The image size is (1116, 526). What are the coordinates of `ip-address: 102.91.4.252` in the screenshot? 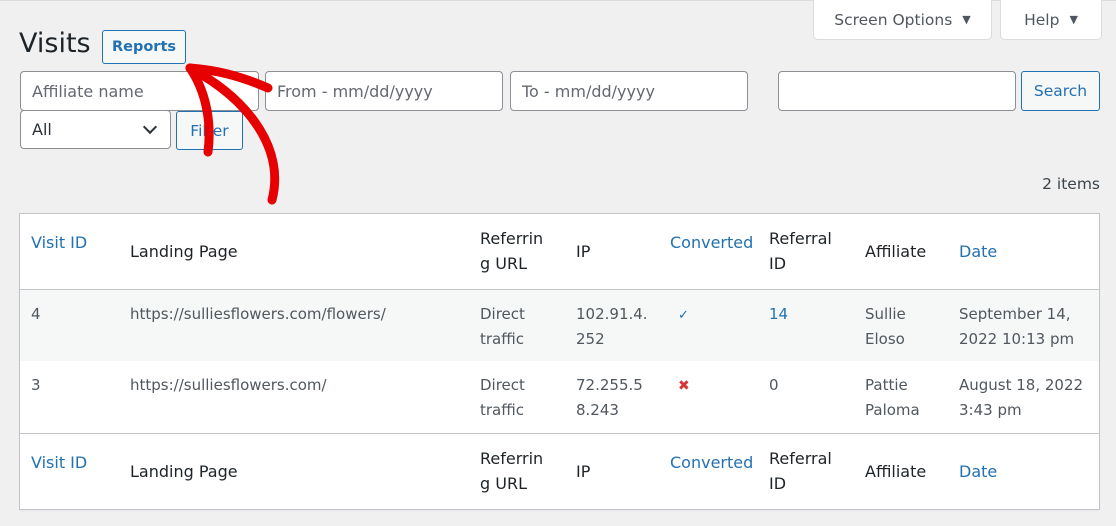 It's located at (612, 326).